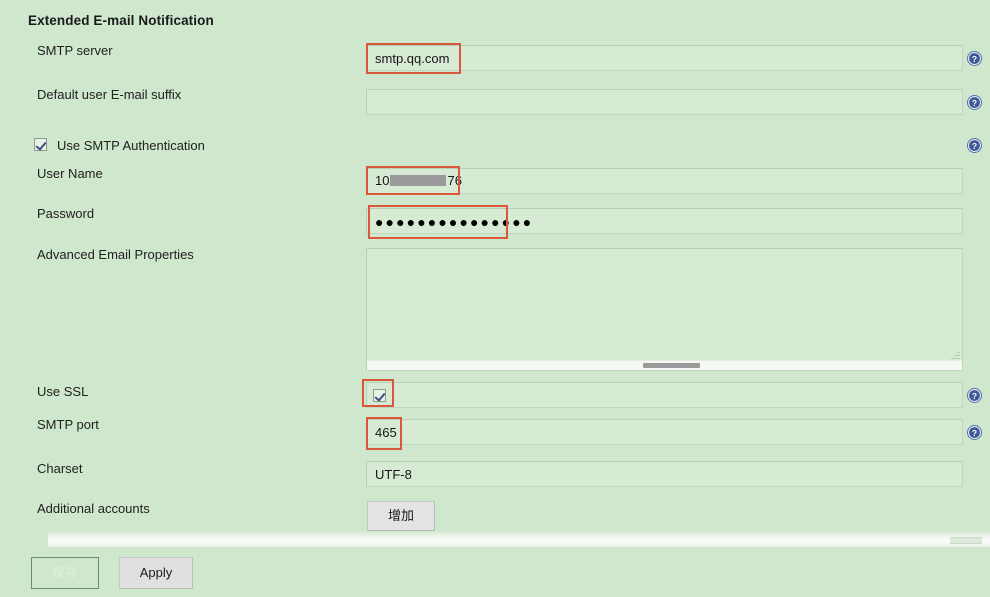 This screenshot has height=597, width=990. What do you see at coordinates (66, 213) in the screenshot?
I see `password-label: Password` at bounding box center [66, 213].